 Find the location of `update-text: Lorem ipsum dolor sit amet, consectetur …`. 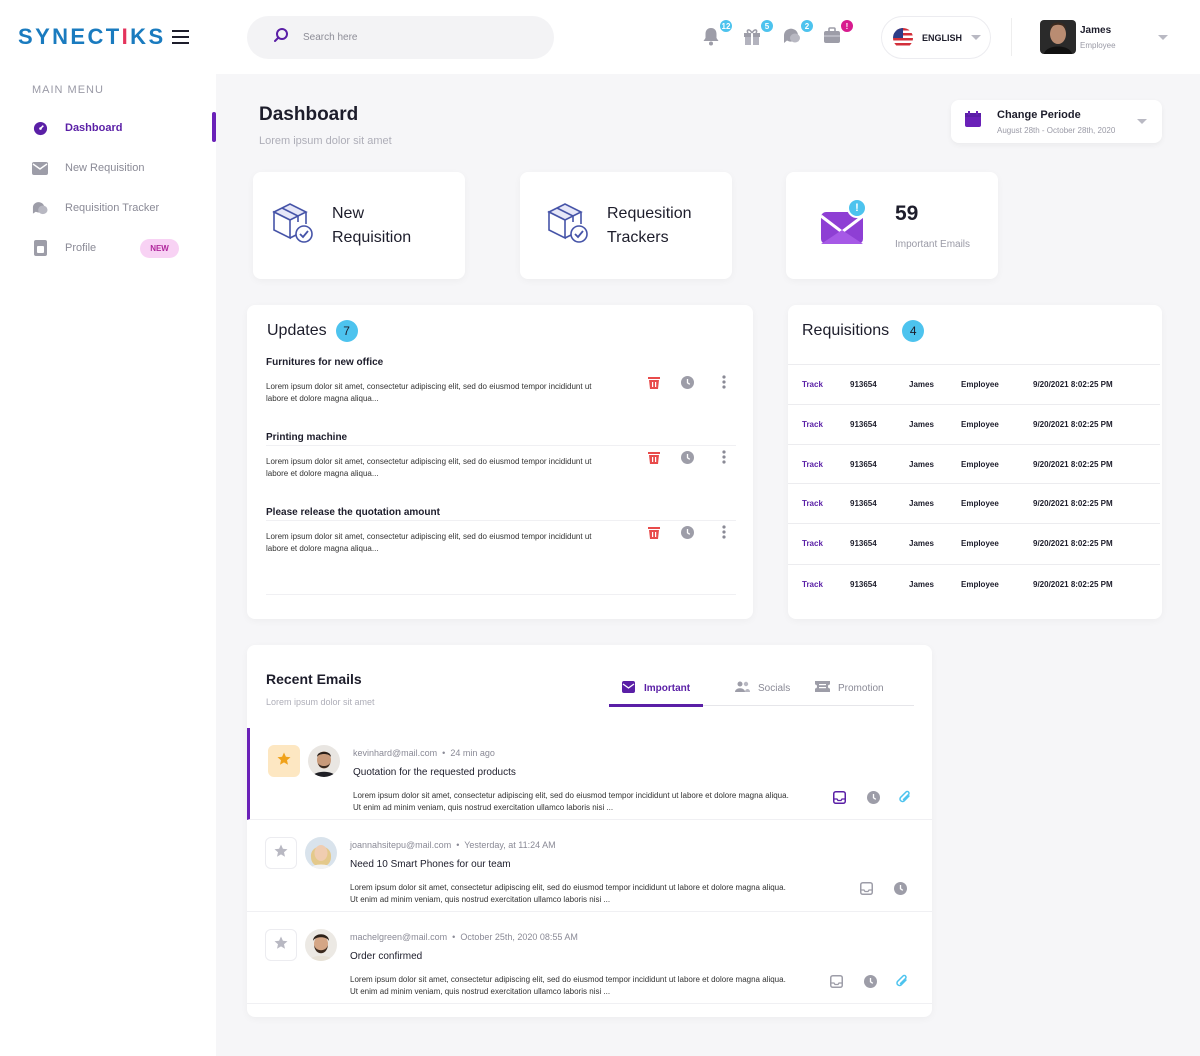

update-text: Lorem ipsum dolor sit amet, consectetur … is located at coordinates (429, 542).